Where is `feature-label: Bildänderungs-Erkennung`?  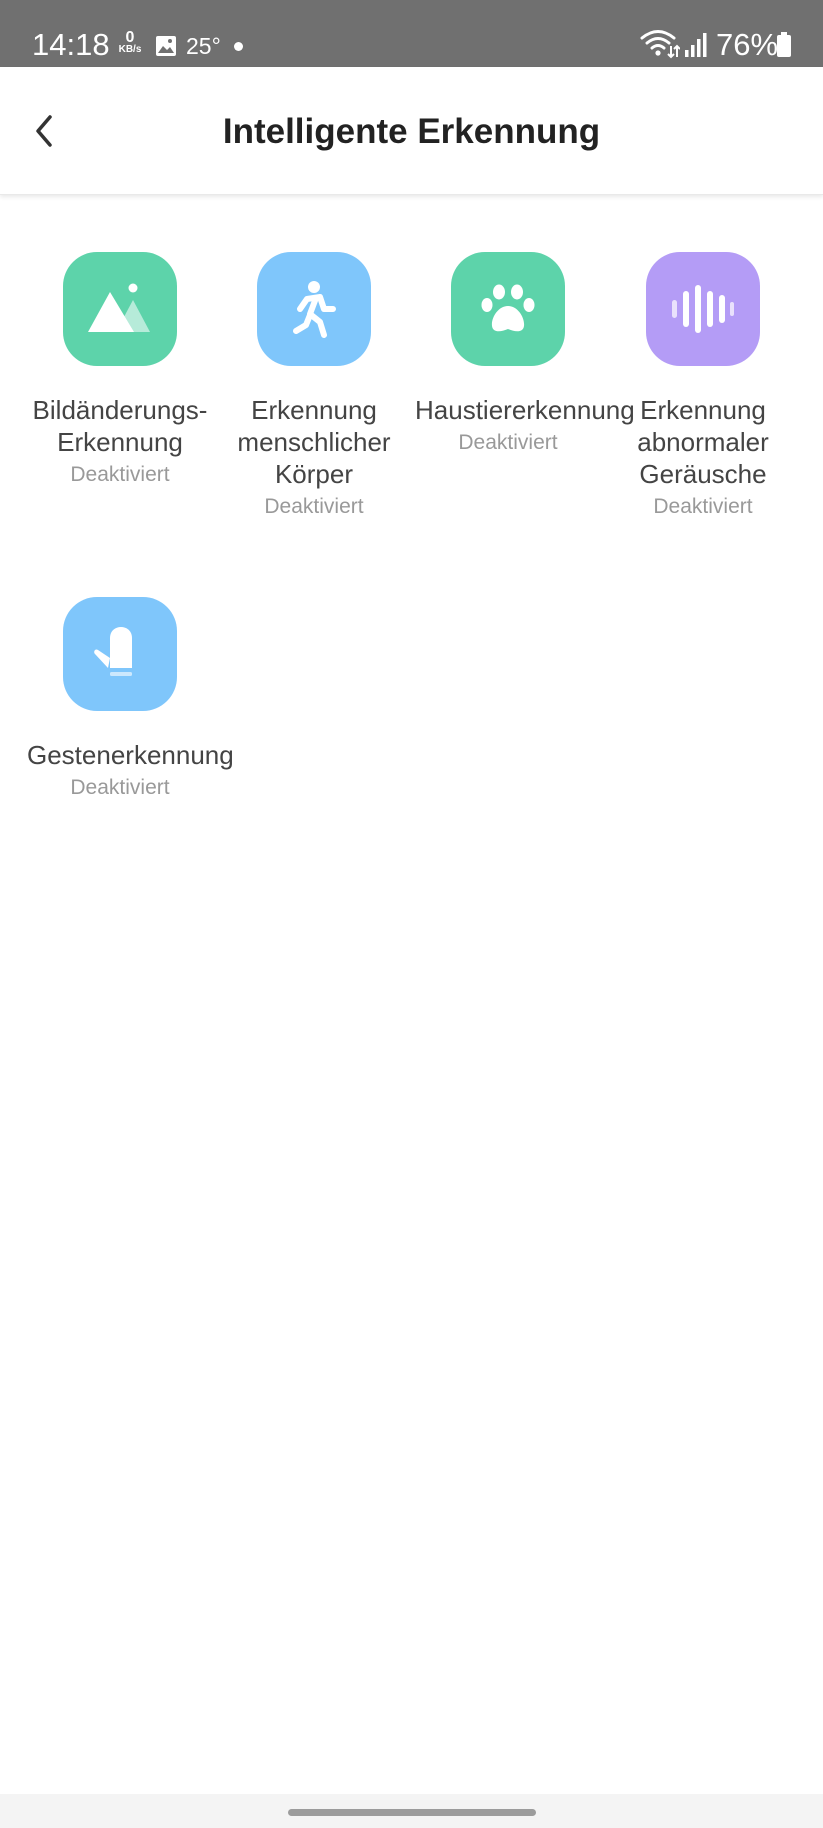
feature-label: Bildänderungs-Erkennung is located at coordinates (120, 426).